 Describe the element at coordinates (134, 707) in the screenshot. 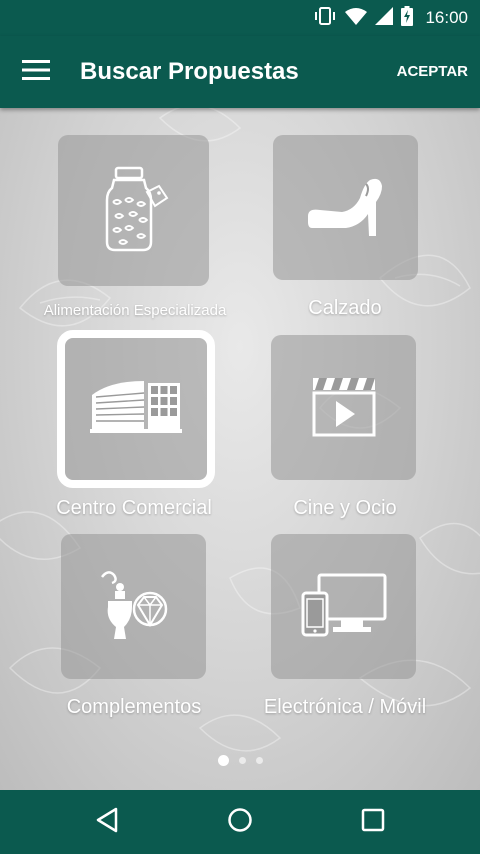

I see `category-label: Complementos` at that location.